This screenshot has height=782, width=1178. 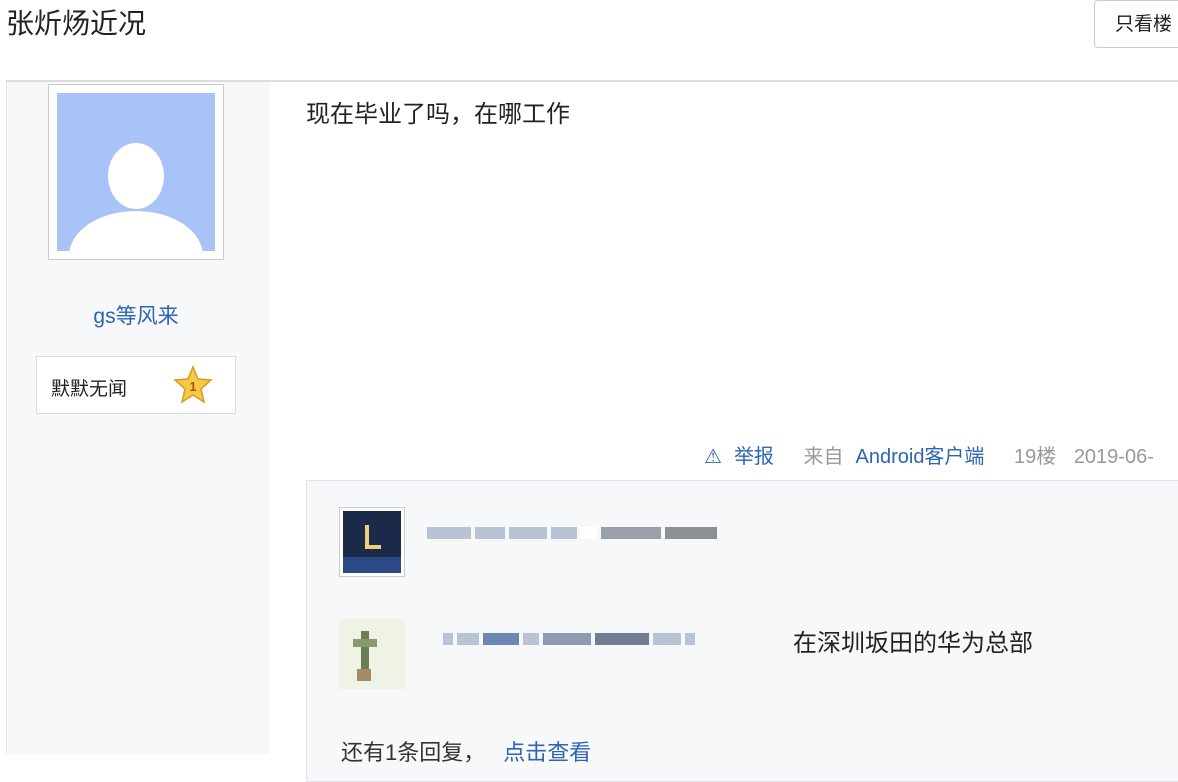 I want to click on more-replies: 还有1条回复， 点击查看, so click(x=466, y=751).